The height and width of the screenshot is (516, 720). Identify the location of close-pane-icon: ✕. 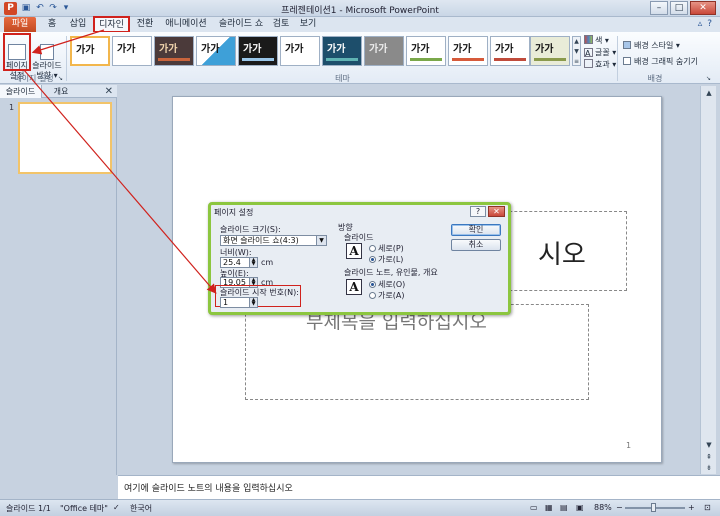
(109, 91).